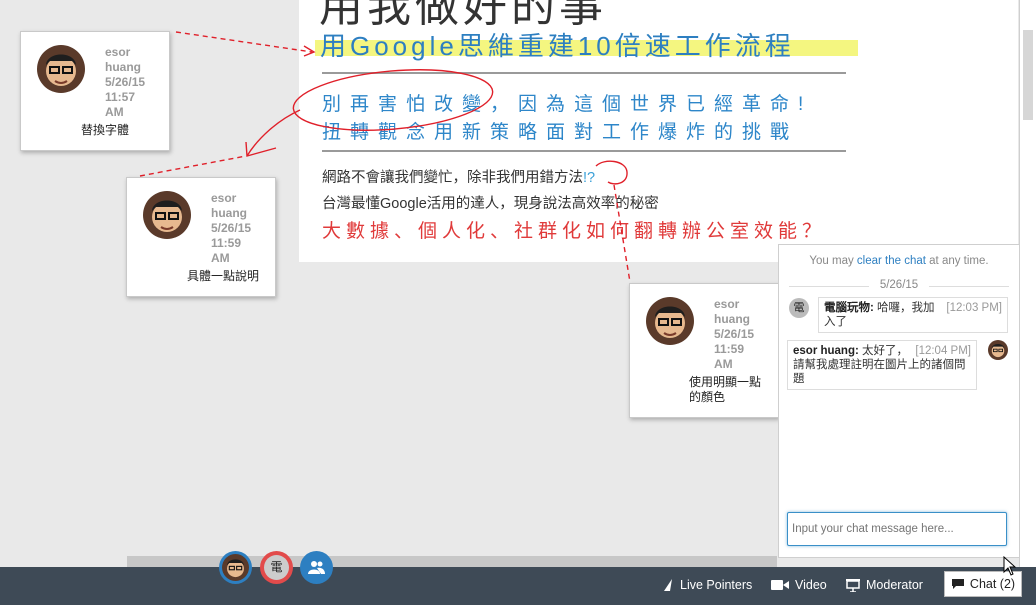  I want to click on chat-date-divider: 5/26/15, so click(899, 285).